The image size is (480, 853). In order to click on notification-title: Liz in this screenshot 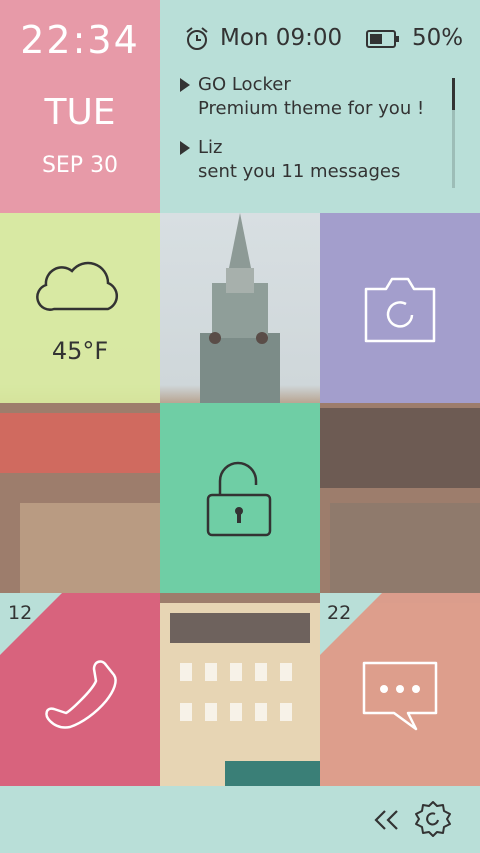, I will do `click(210, 147)`.